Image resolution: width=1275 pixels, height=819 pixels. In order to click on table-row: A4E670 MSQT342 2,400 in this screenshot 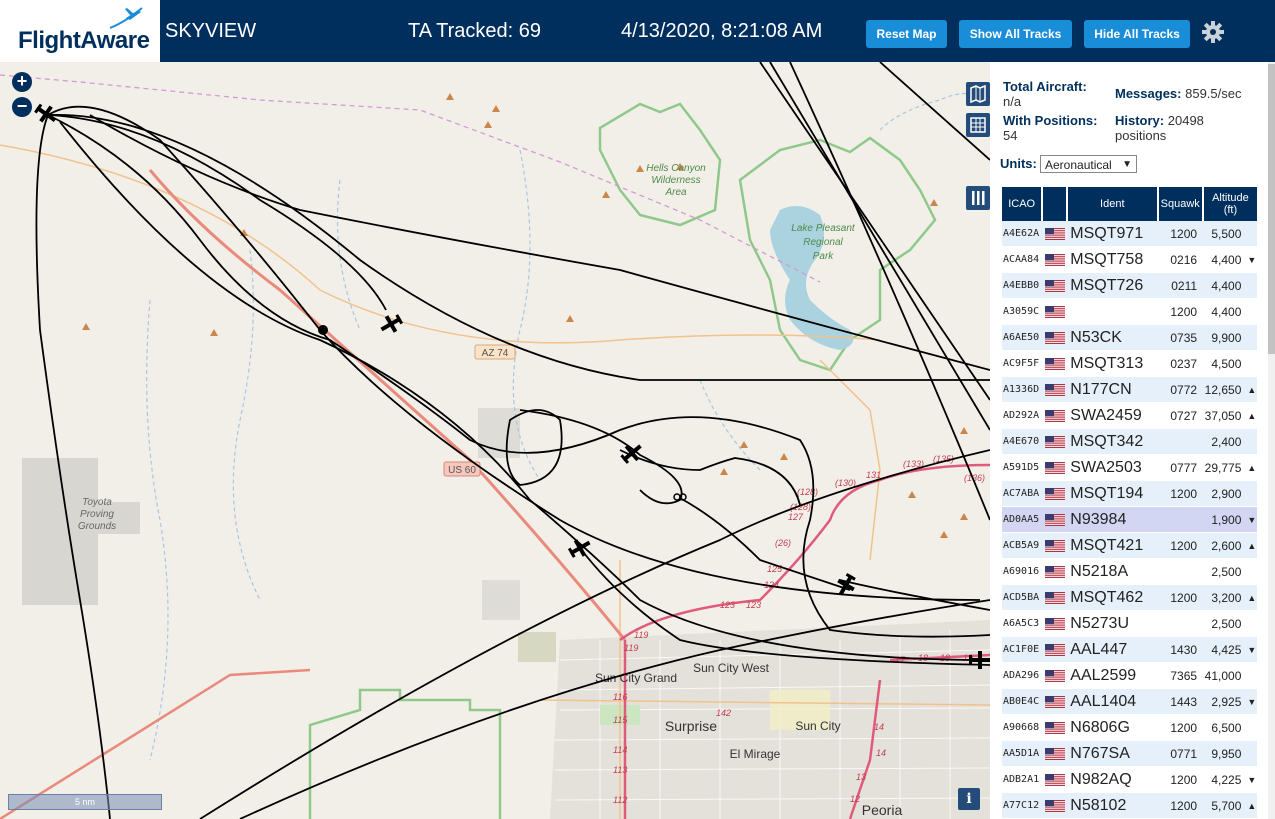, I will do `click(1129, 442)`.